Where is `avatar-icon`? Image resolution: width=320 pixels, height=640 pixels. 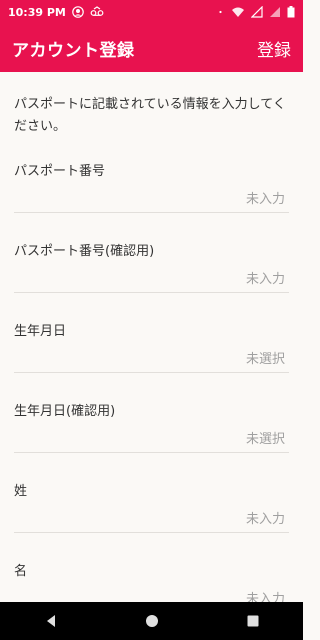 avatar-icon is located at coordinates (78, 12).